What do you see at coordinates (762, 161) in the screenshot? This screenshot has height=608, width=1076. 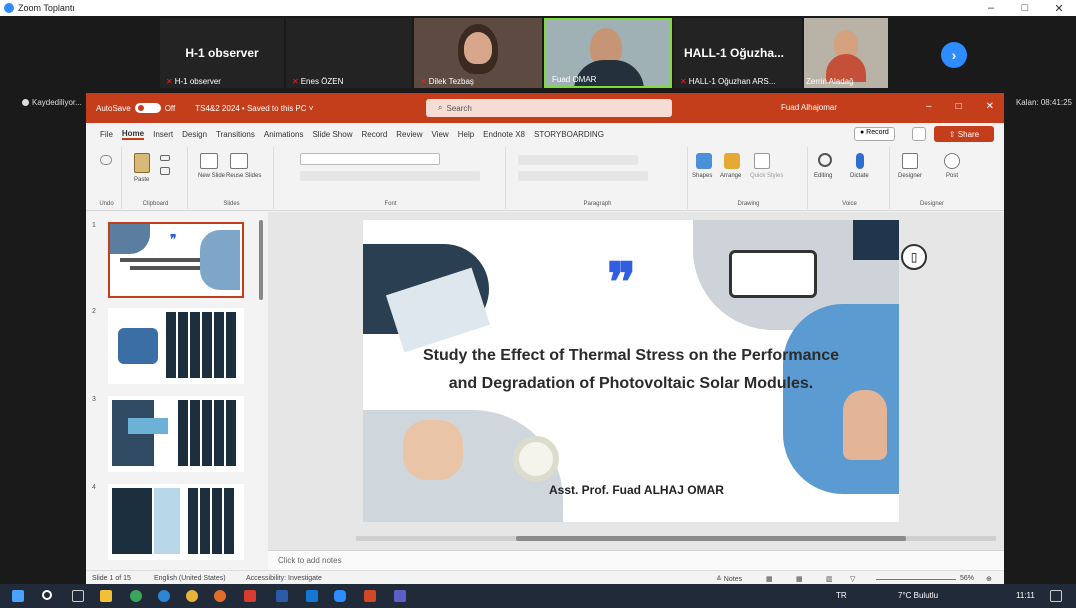 I see `quick-styles-icon` at bounding box center [762, 161].